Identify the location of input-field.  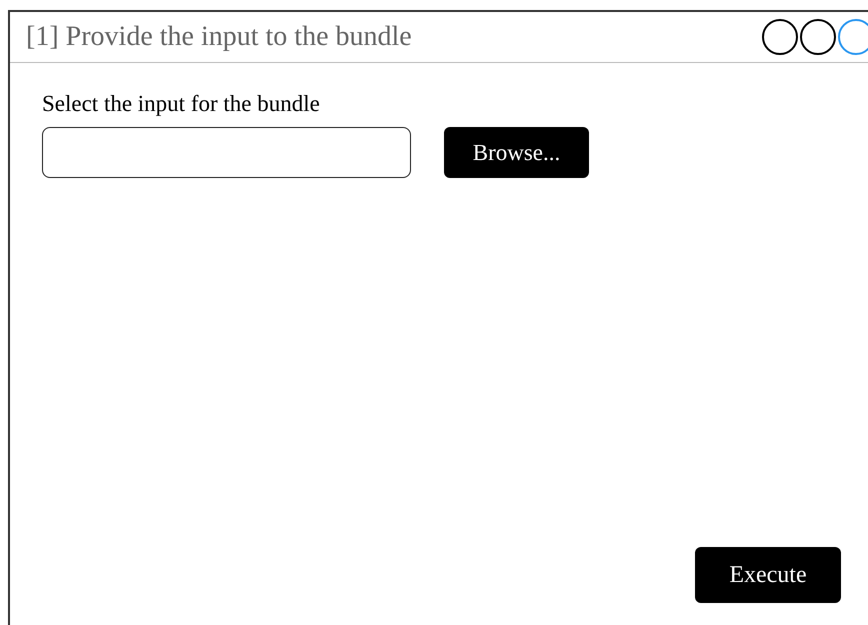
(226, 152).